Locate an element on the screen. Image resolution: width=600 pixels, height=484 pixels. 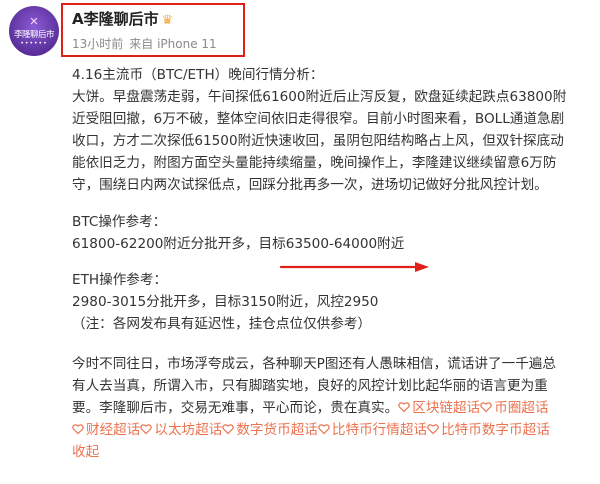
collapse-row: 收起 is located at coordinates (332, 452).